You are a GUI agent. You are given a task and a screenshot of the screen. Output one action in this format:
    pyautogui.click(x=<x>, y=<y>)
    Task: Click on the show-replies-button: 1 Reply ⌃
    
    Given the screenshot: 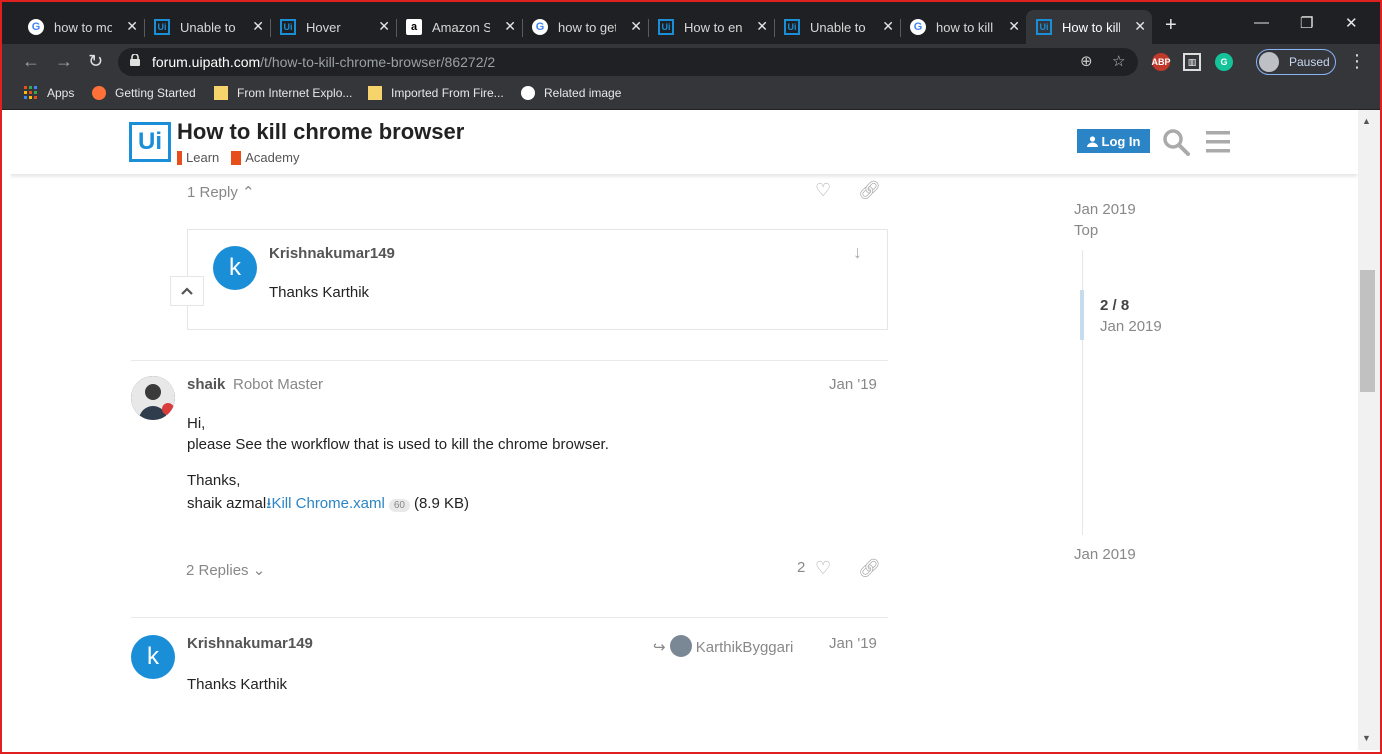 What is the action you would take?
    pyautogui.click(x=221, y=192)
    